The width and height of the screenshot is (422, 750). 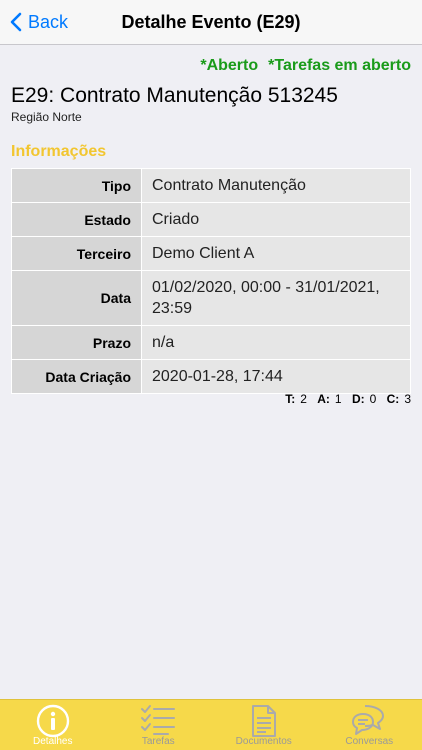 I want to click on table-row: Data Criação 2020-01-28, 17:44, so click(x=211, y=376).